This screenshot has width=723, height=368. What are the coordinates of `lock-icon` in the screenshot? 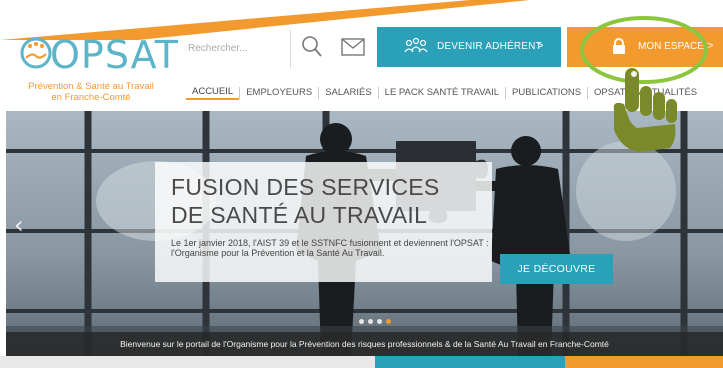 It's located at (619, 46).